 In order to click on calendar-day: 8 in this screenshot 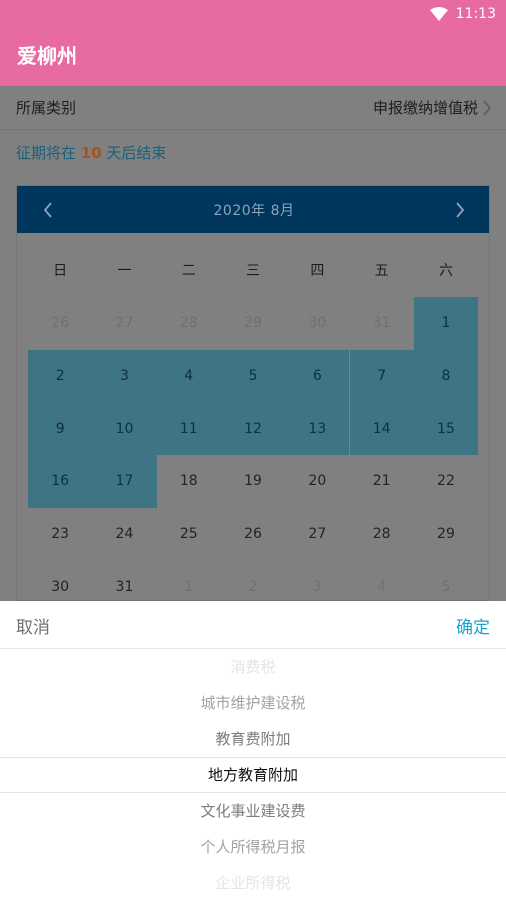, I will do `click(446, 376)`.